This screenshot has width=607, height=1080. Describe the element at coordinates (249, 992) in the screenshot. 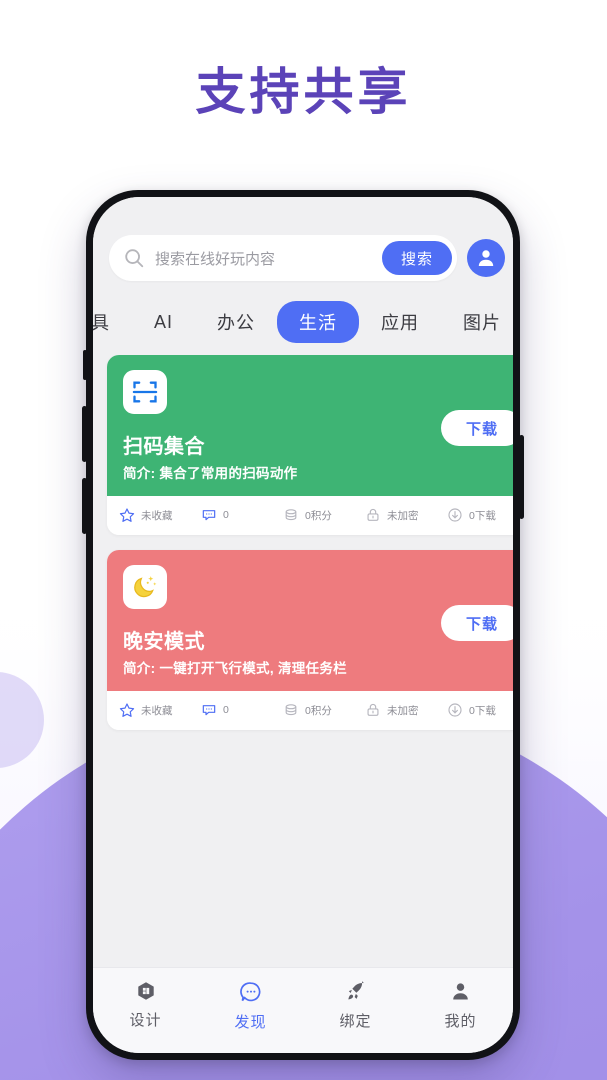

I see `chat-discover-icon` at that location.